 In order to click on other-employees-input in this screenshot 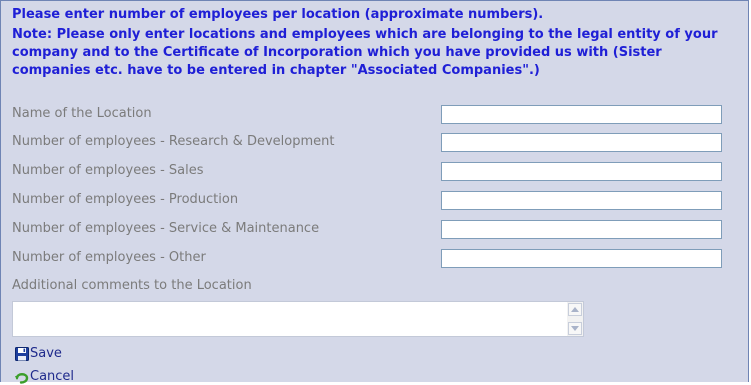, I will do `click(581, 258)`.